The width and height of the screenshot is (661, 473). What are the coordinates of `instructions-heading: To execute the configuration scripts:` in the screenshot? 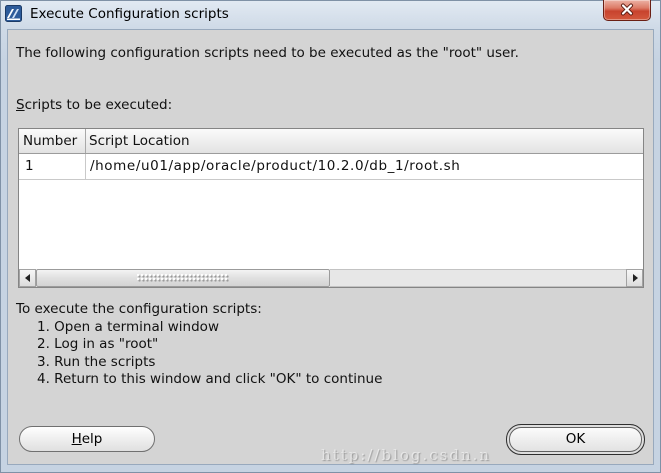 It's located at (139, 309).